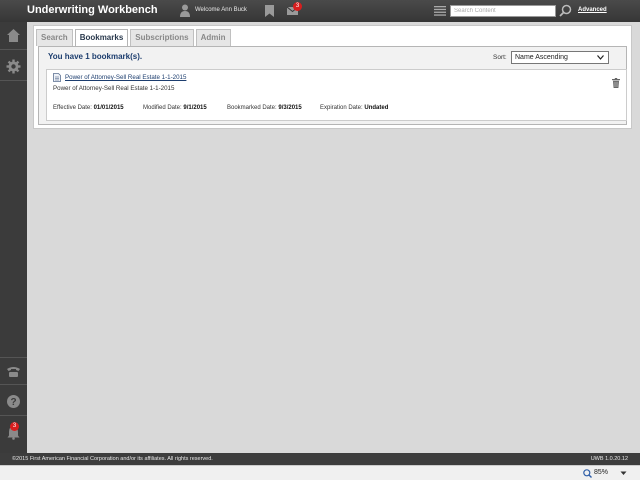 This screenshot has height=480, width=640. I want to click on version-text: UWB 1.0.20.12, so click(609, 459).